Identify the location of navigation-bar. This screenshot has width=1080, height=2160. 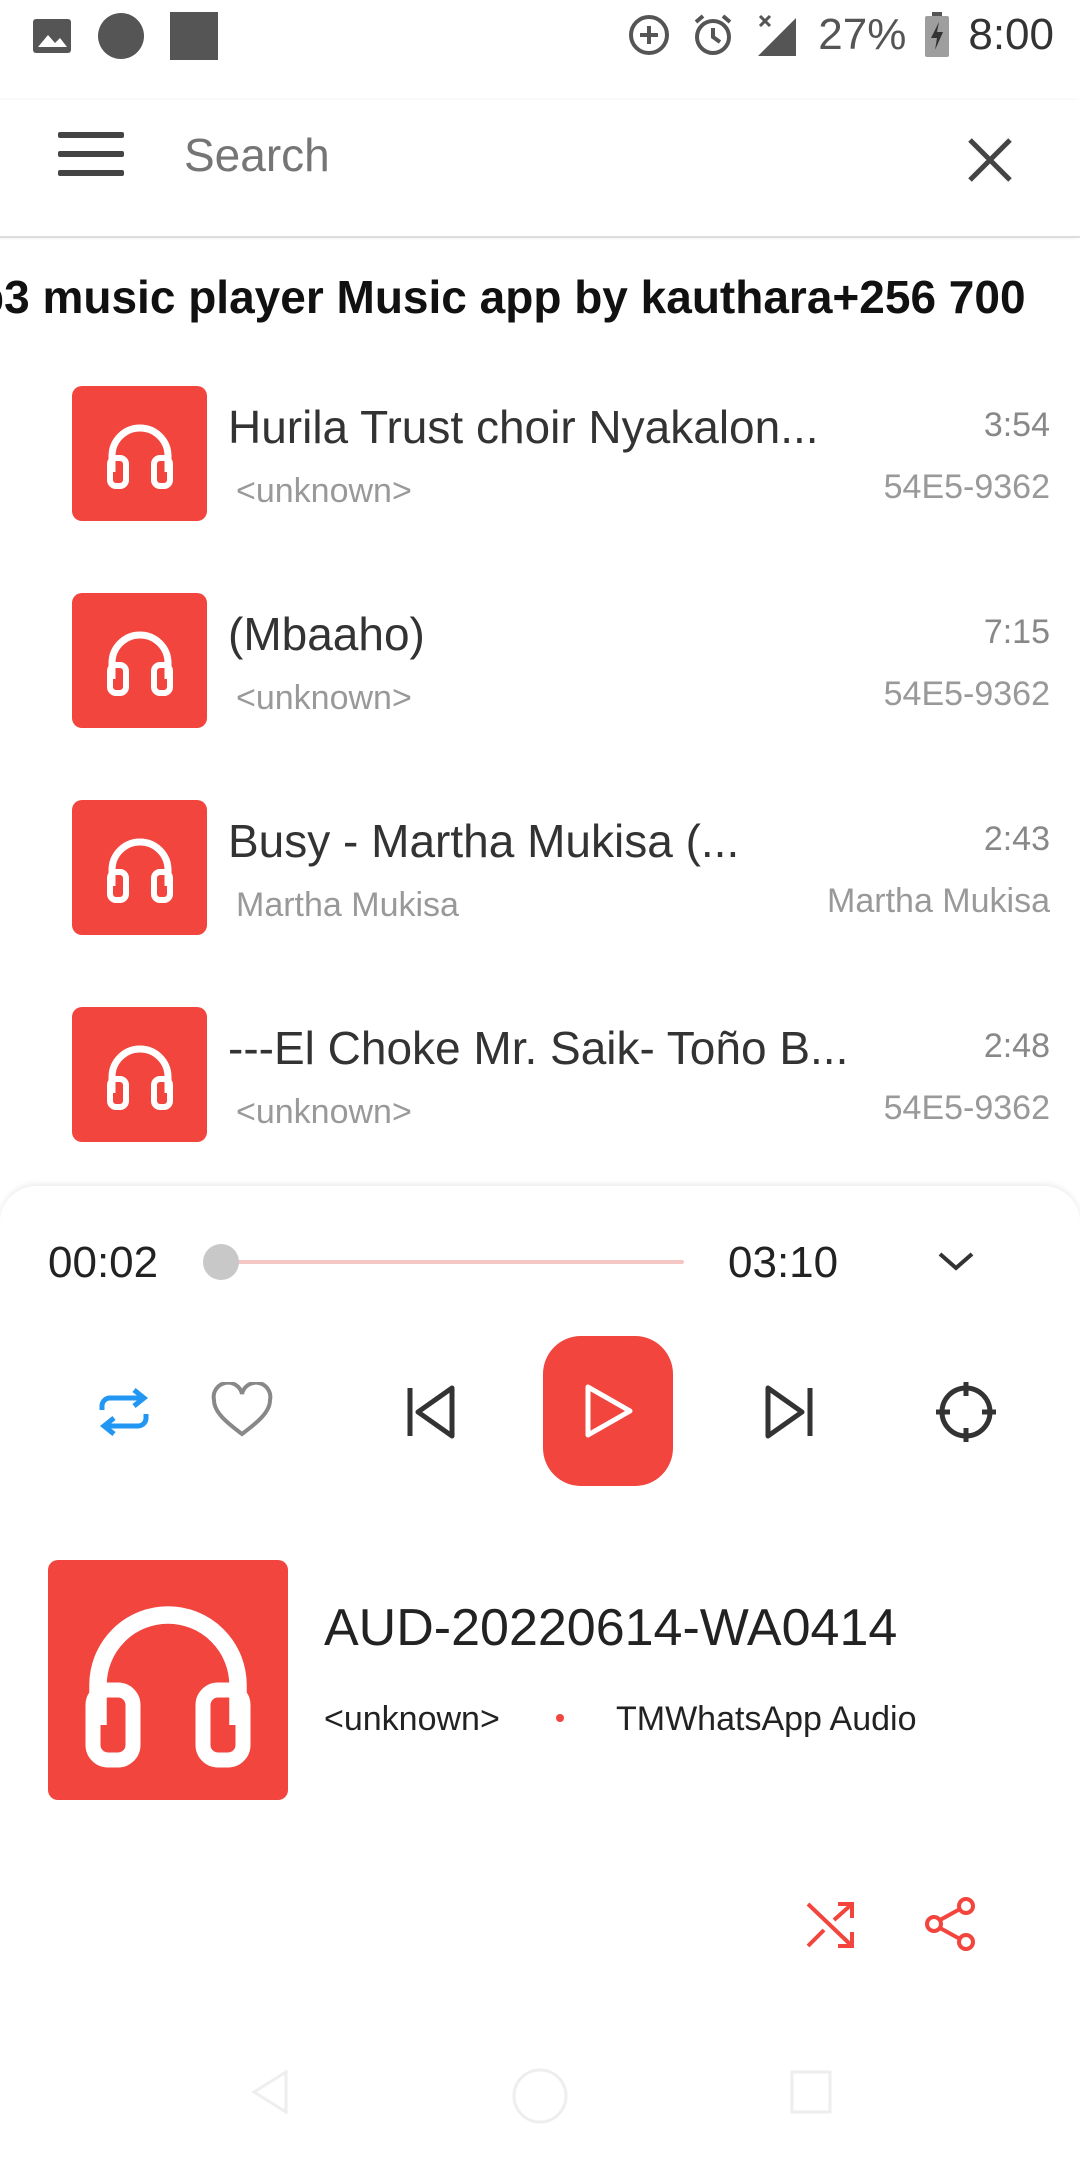
(540, 2080).